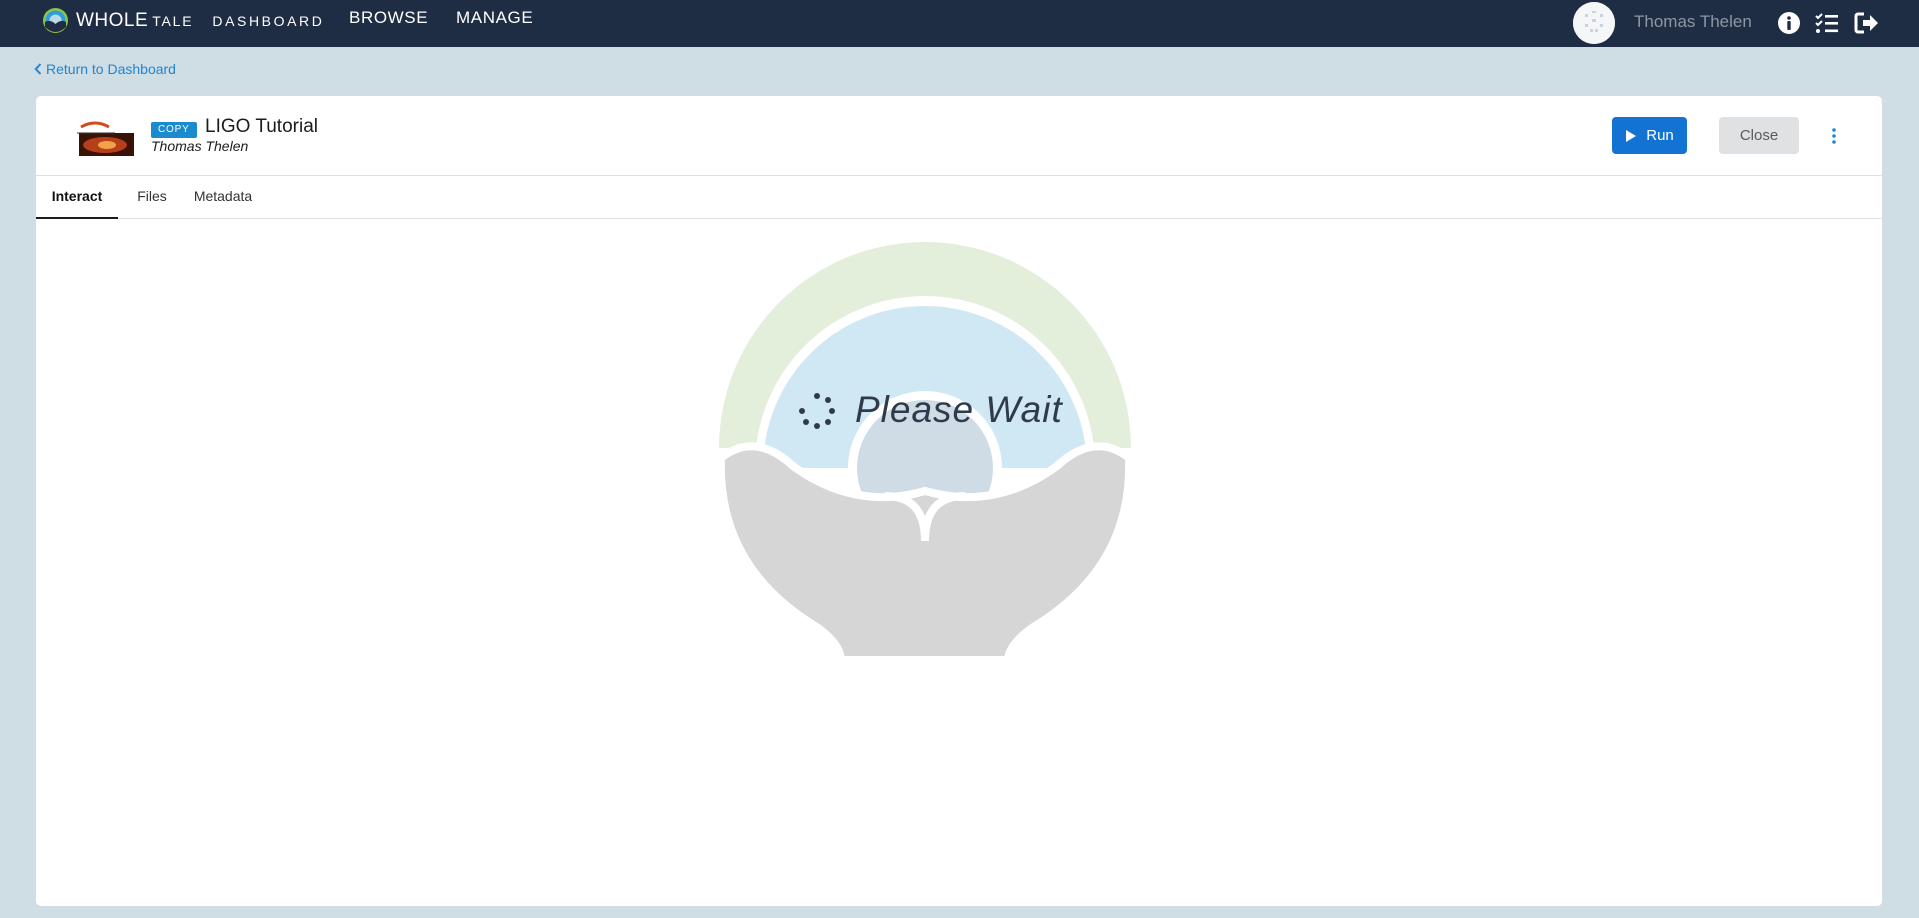 This screenshot has width=1919, height=918. Describe the element at coordinates (173, 20) in the screenshot. I see `brand-tale: TALE` at that location.